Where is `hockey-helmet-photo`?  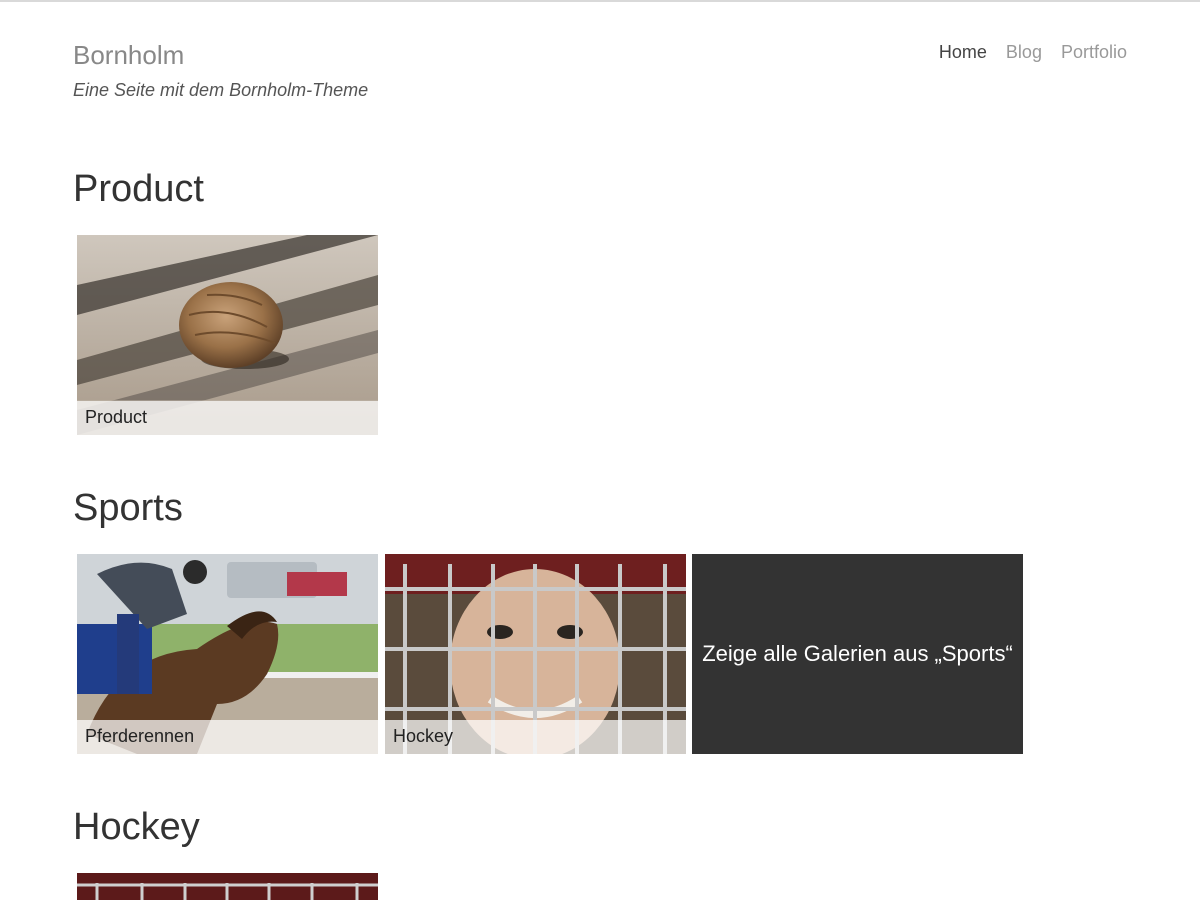
hockey-helmet-photo is located at coordinates (227, 886).